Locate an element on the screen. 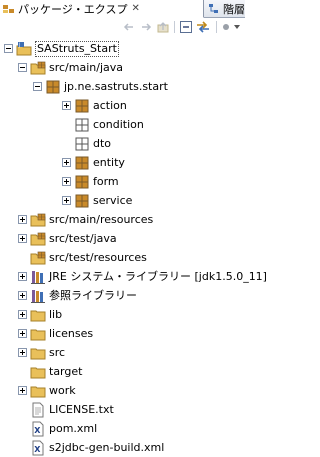 The width and height of the screenshot is (320, 457). text-file-icon is located at coordinates (38, 410).